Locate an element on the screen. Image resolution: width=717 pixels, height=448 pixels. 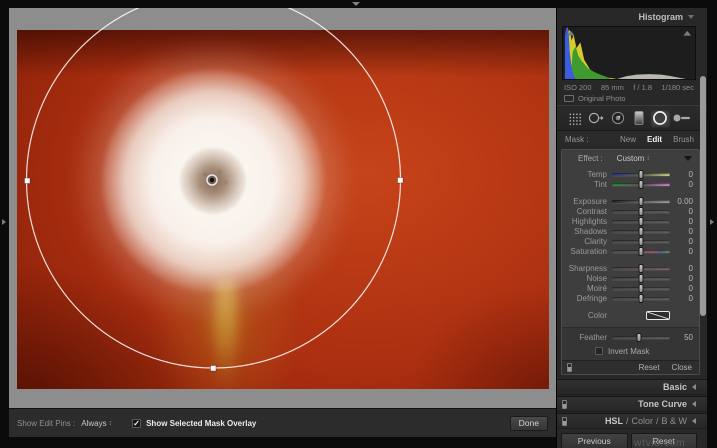
panel-sections: Basic Tone Curve HSL / Color / B & W is located at coordinates (632, 404).